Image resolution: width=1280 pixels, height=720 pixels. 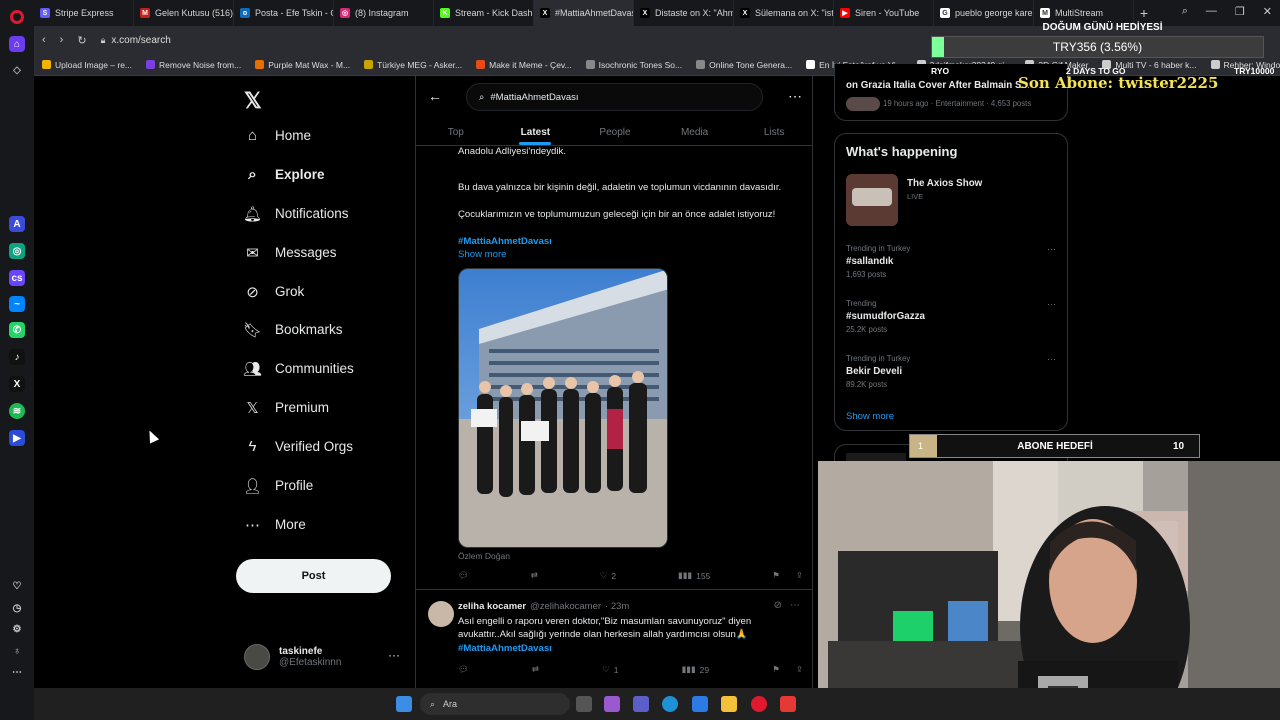 I want to click on browser-tab: X Sülemana on X: "isted, so click(x=784, y=13).